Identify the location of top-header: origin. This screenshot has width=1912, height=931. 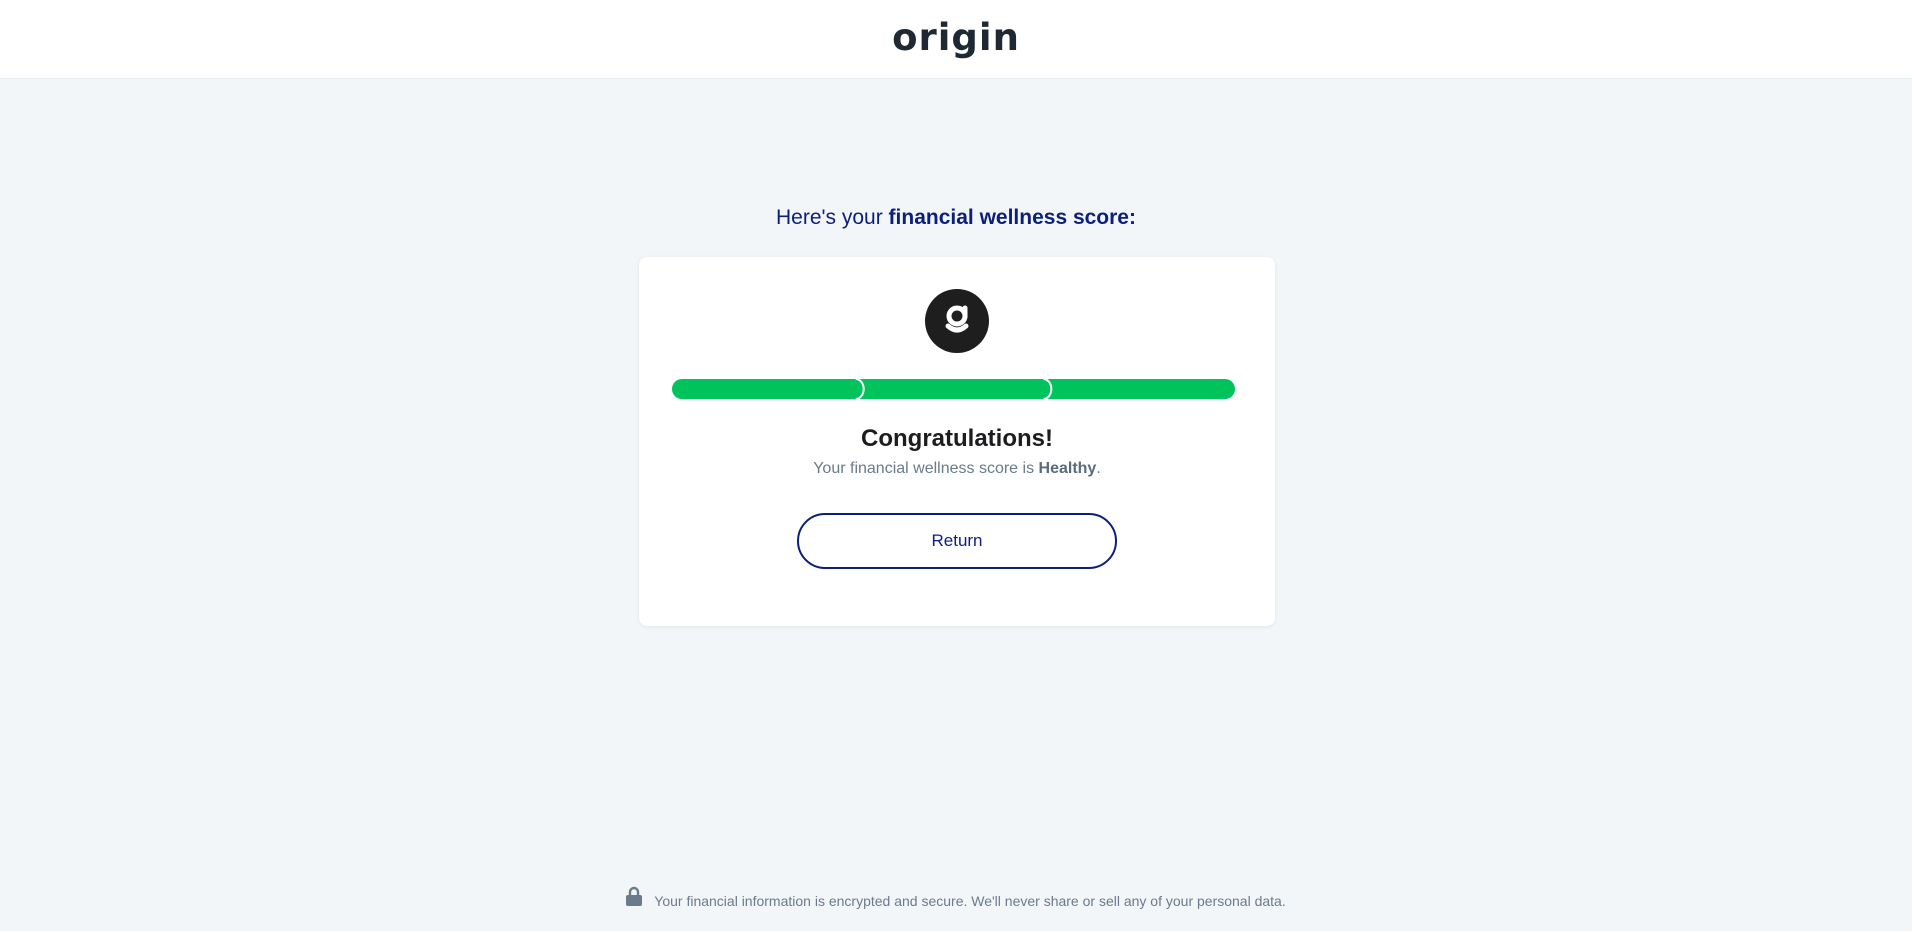
(956, 39).